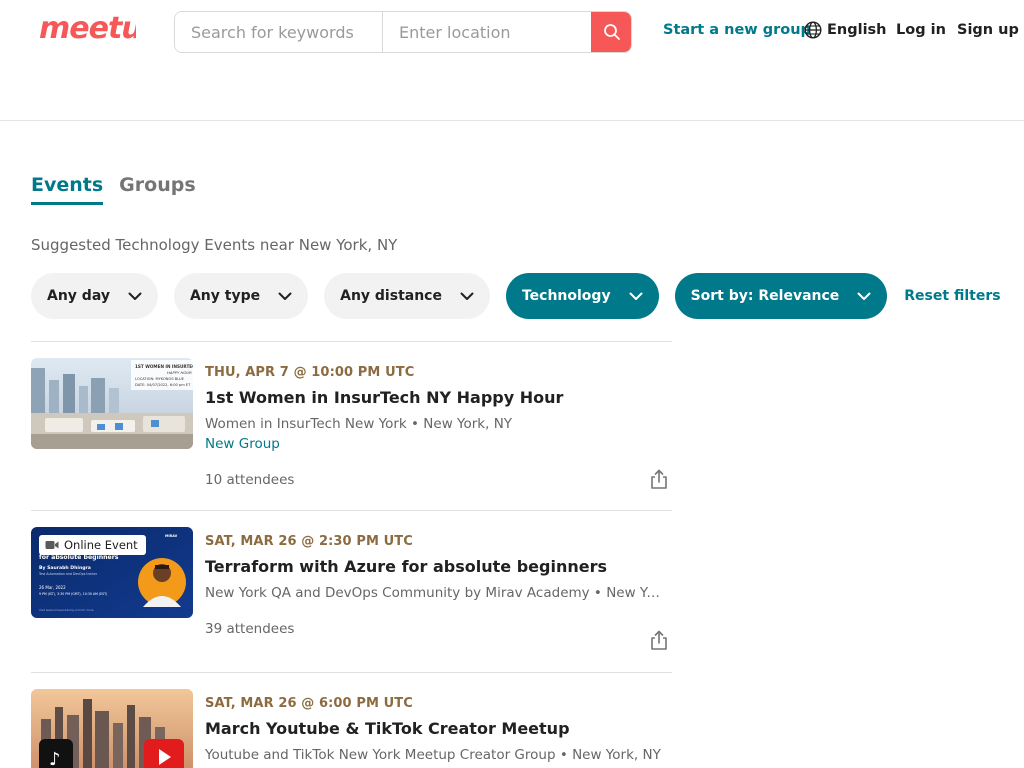  Describe the element at coordinates (921, 30) in the screenshot. I see `login-link: Log in` at that location.